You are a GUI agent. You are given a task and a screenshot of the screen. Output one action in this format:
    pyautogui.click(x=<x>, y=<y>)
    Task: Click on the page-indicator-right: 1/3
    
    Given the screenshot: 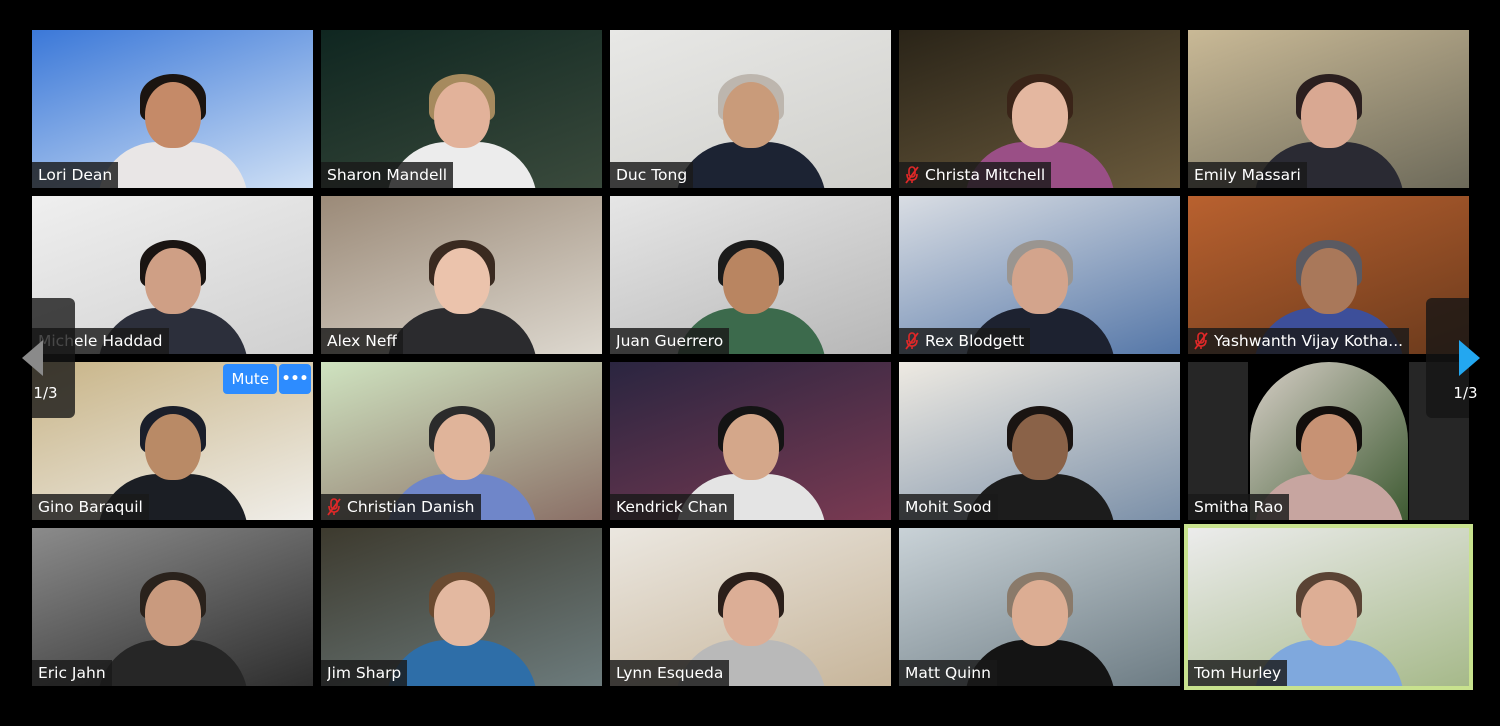 What is the action you would take?
    pyautogui.click(x=1465, y=393)
    